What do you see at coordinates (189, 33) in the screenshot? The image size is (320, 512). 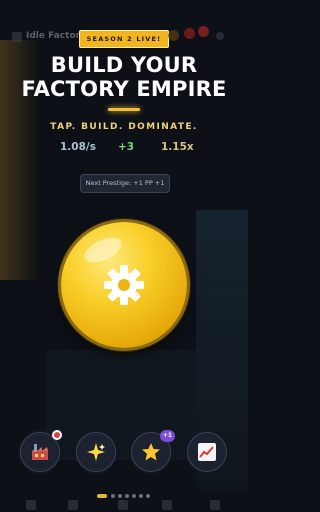 I see `gift-icon` at bounding box center [189, 33].